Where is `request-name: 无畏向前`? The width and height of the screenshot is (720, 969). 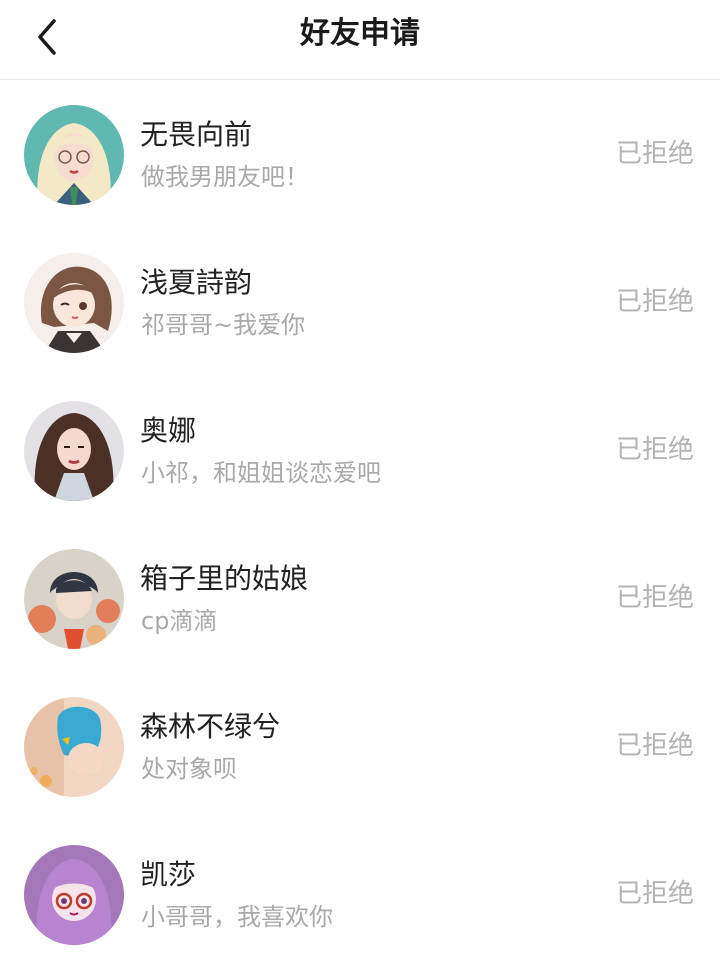
request-name: 无畏向前 is located at coordinates (196, 134).